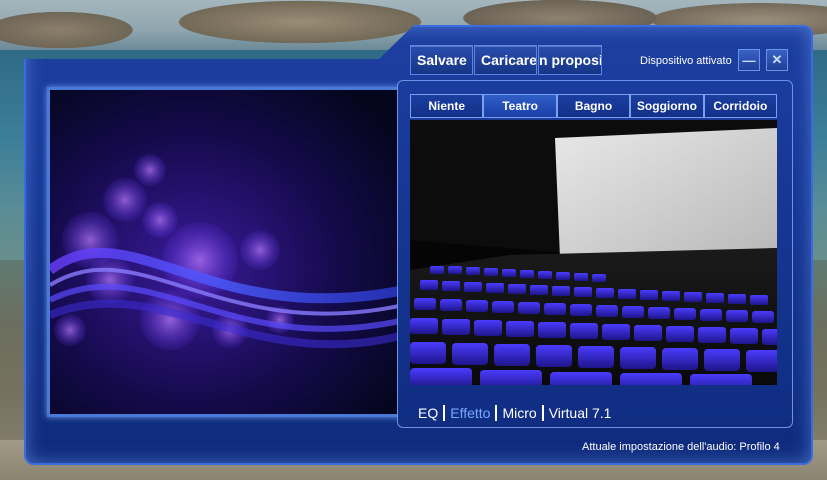 This screenshot has width=827, height=480. I want to click on tab-label: Teatro, so click(520, 106).